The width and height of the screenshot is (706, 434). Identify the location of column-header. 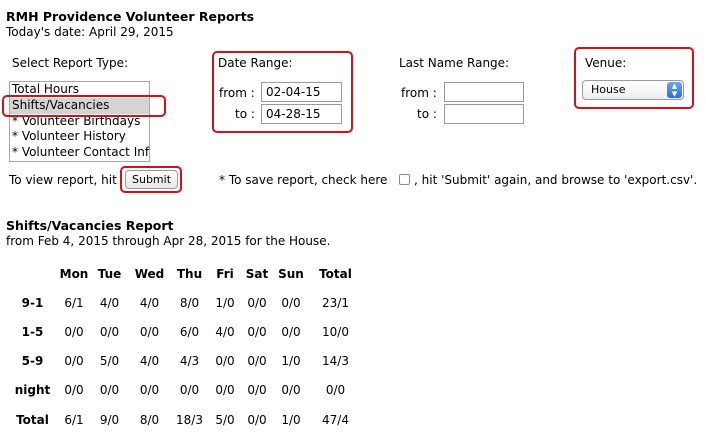
(32, 273).